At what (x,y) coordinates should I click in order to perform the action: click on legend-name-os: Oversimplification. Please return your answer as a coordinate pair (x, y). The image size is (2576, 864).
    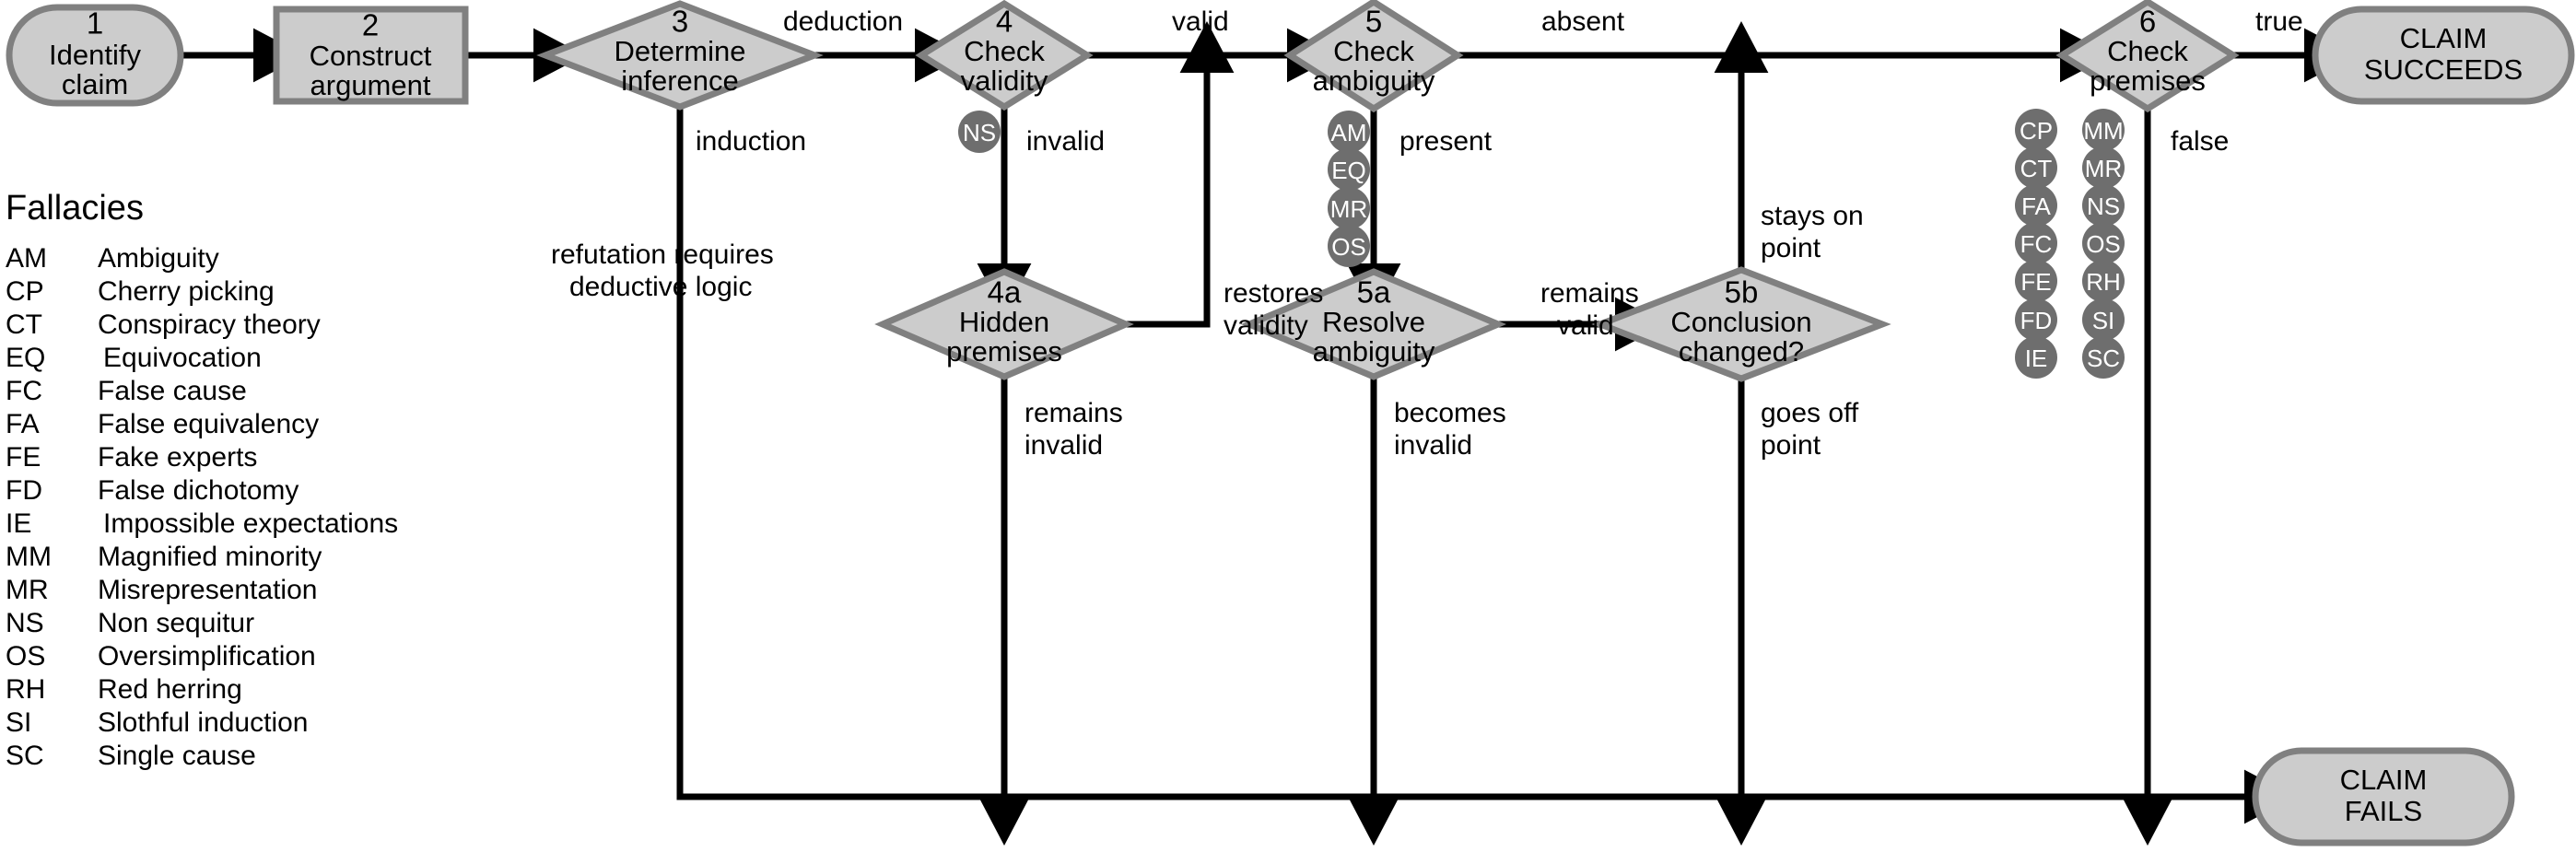
    Looking at the image, I should click on (207, 656).